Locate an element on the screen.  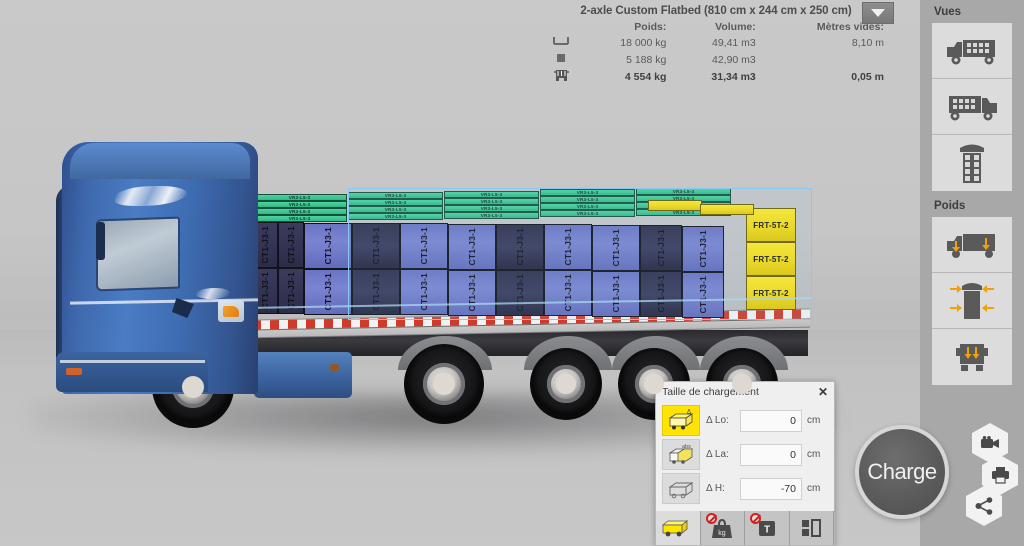
relative-size-icon: Δ is located at coordinates (681, 419).